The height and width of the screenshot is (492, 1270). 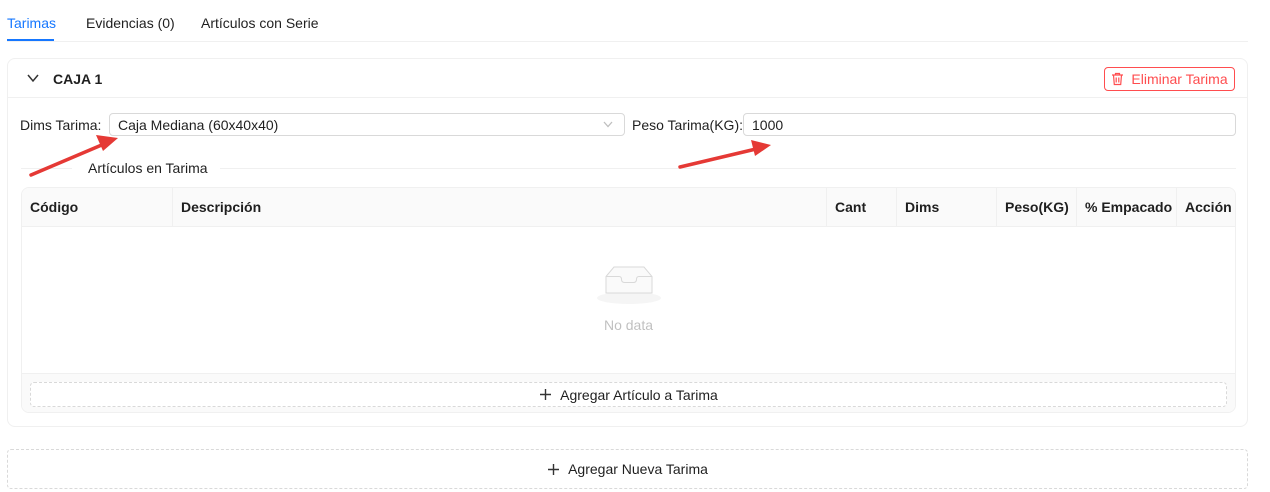 I want to click on panel-header: CAJA 1 Eliminar Tarima, so click(x=627, y=78).